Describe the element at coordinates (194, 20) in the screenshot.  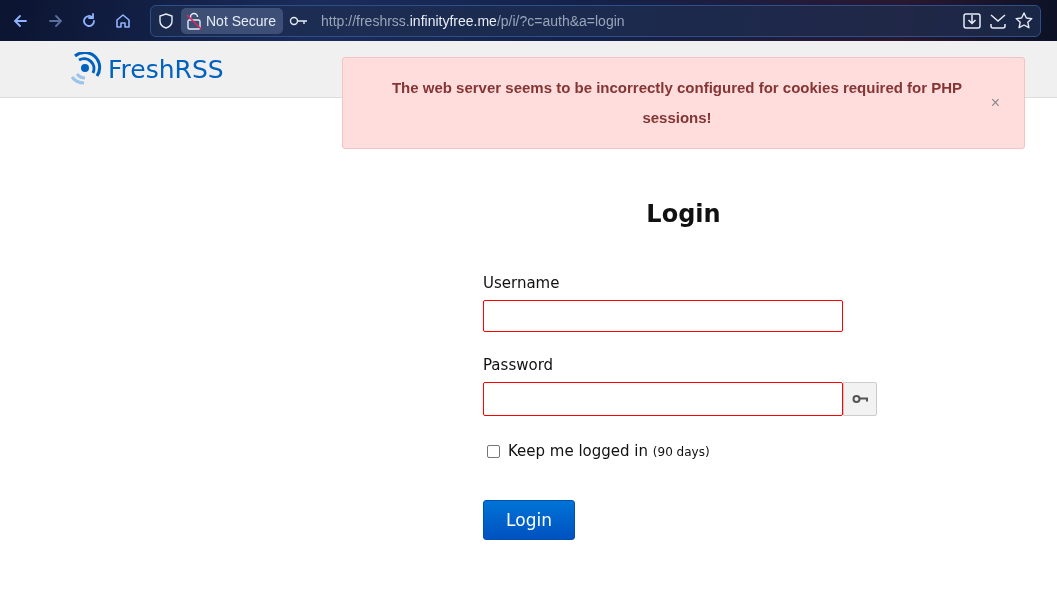
I see `crossed-lock-icon` at that location.